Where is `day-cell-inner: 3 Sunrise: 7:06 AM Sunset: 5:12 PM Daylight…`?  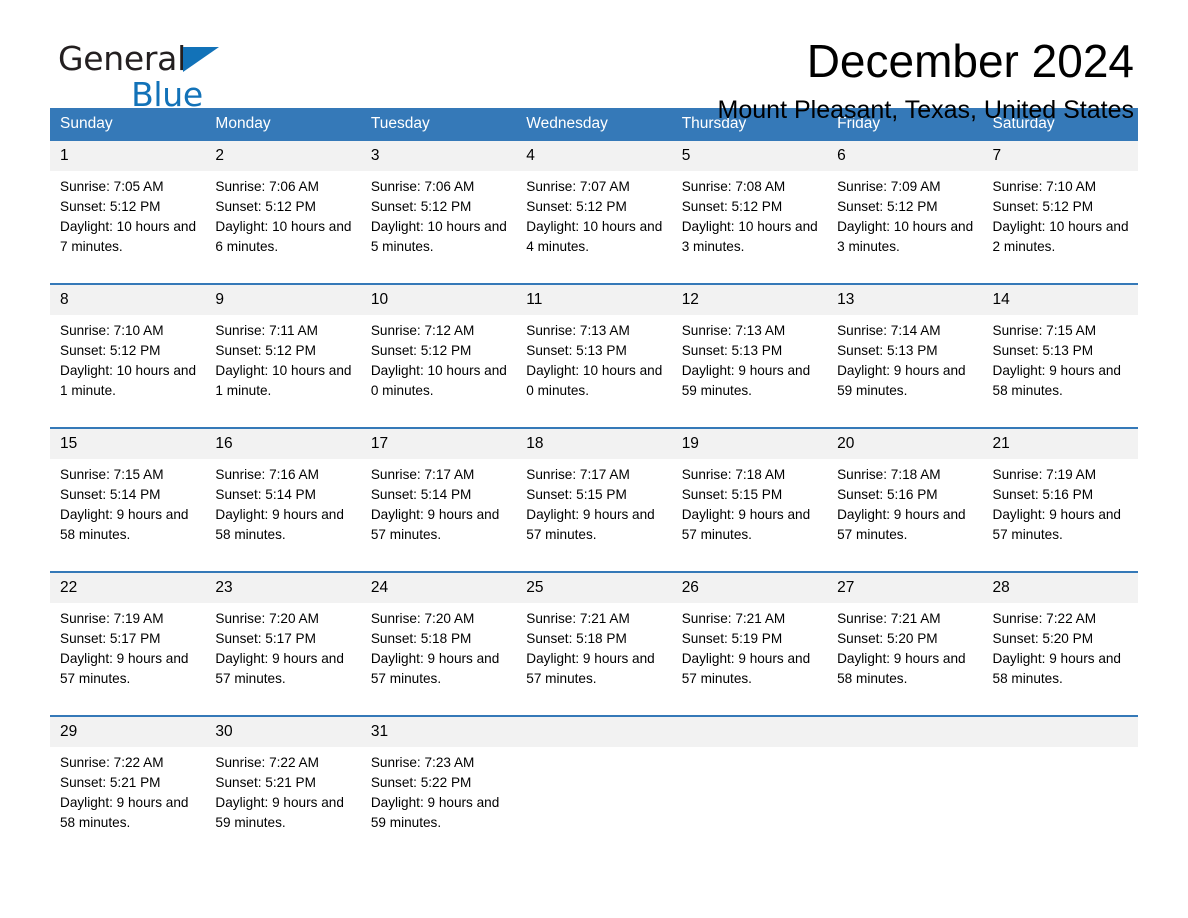
day-cell-inner: 3 Sunrise: 7:06 AM Sunset: 5:12 PM Daylight… is located at coordinates (438, 207).